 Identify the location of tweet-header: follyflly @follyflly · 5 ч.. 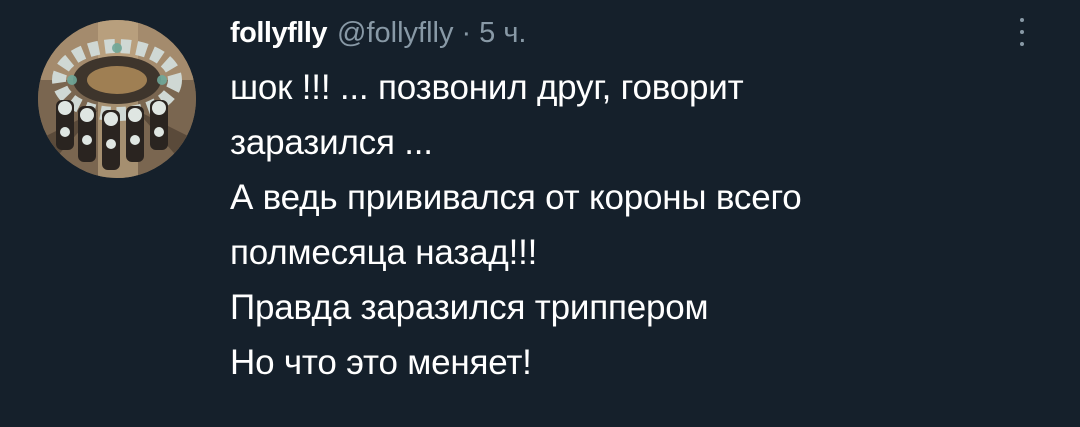
(620, 33).